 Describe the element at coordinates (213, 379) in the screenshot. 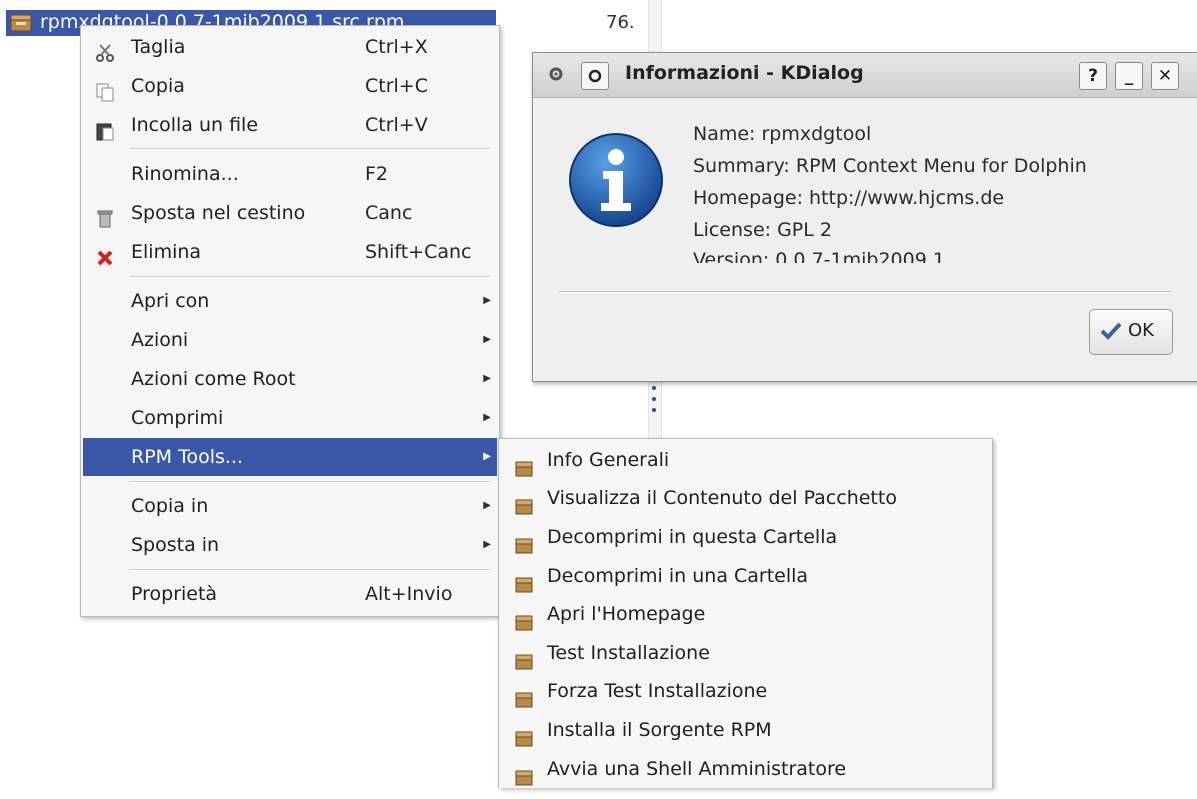

I see `menu-item-label: Azioni come Root` at that location.